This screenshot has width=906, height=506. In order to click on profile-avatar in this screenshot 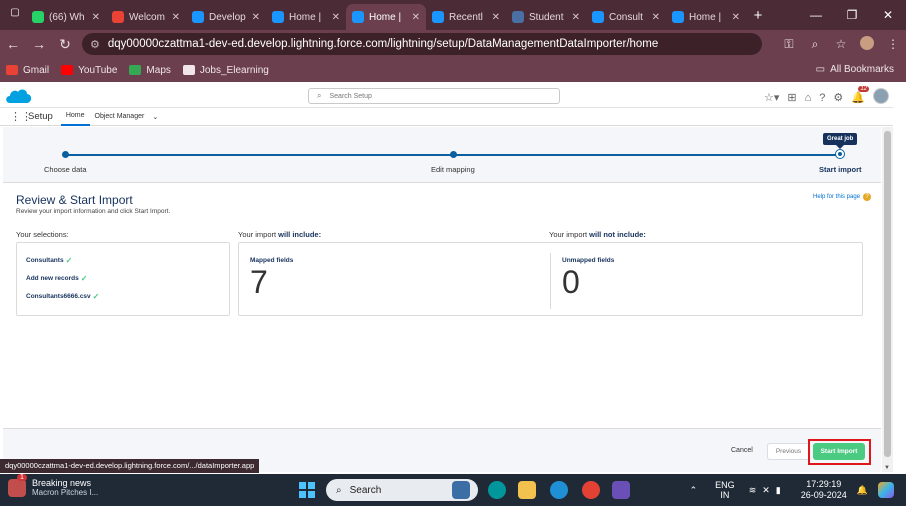, I will do `click(867, 44)`.